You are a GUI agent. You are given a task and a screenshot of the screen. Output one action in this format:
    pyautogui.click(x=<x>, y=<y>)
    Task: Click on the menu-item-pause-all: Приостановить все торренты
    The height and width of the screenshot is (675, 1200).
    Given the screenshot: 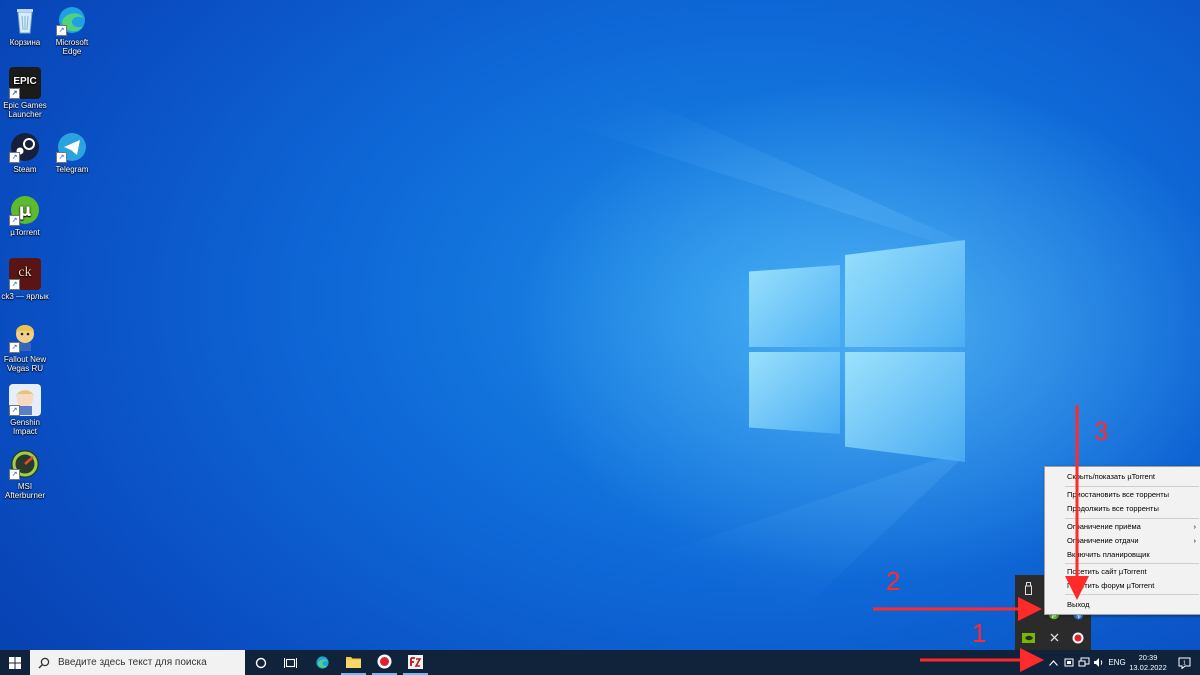 What is the action you would take?
    pyautogui.click(x=1122, y=494)
    